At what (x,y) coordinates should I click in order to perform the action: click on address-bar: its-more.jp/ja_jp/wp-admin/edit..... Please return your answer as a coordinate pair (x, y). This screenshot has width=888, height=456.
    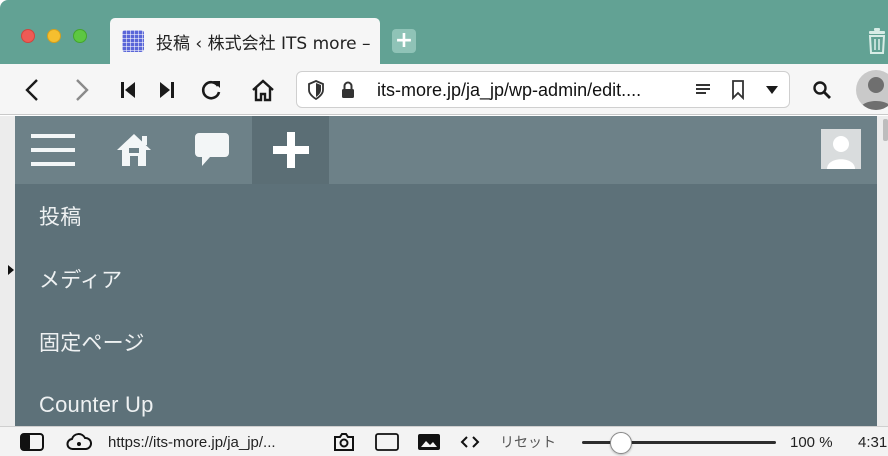
    Looking at the image, I should click on (543, 89).